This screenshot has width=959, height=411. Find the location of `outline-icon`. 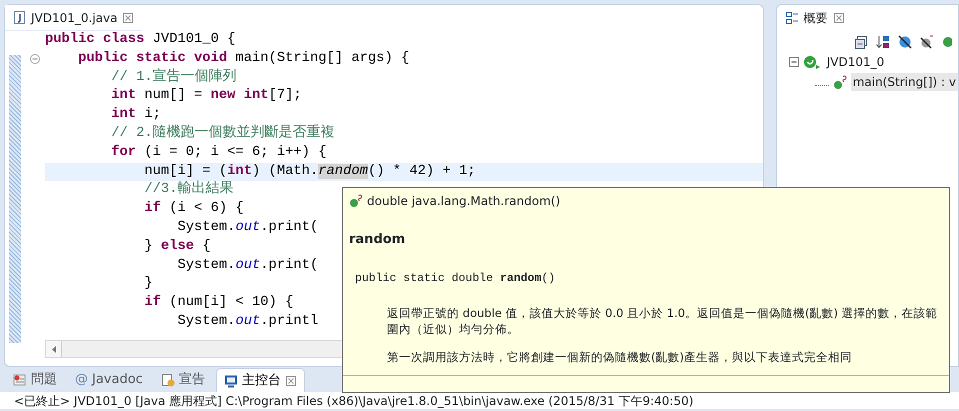

outline-icon is located at coordinates (791, 18).